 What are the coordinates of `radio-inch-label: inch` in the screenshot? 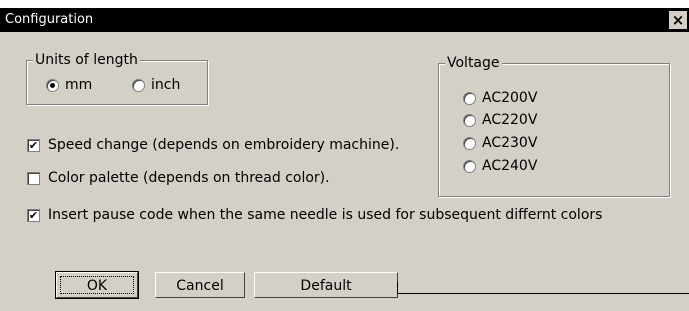 It's located at (166, 85).